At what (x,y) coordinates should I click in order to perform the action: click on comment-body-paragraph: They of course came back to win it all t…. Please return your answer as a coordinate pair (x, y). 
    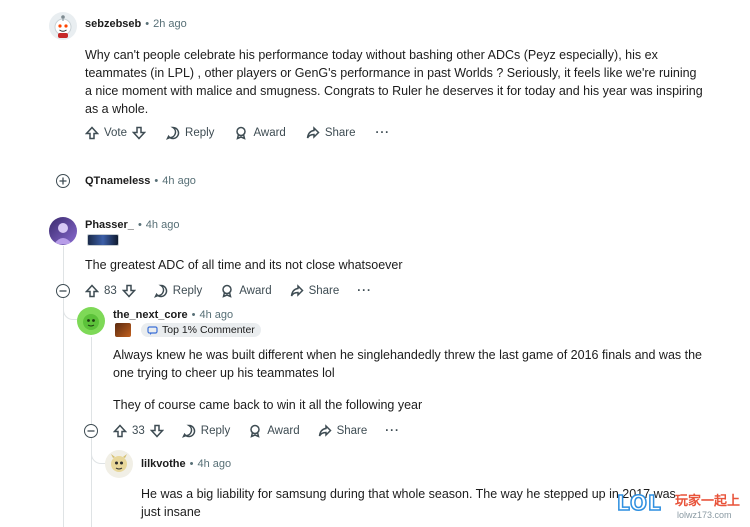
    Looking at the image, I should click on (268, 405).